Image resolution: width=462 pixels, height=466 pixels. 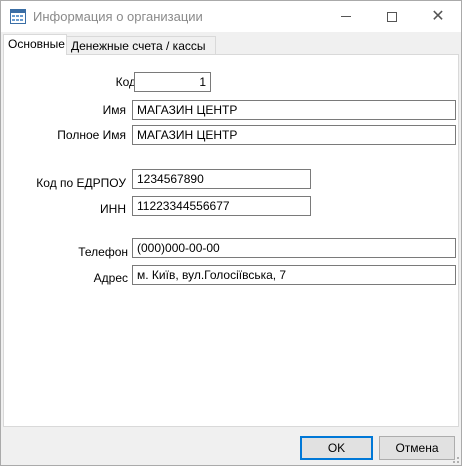 I want to click on minimize-icon, so click(x=346, y=16).